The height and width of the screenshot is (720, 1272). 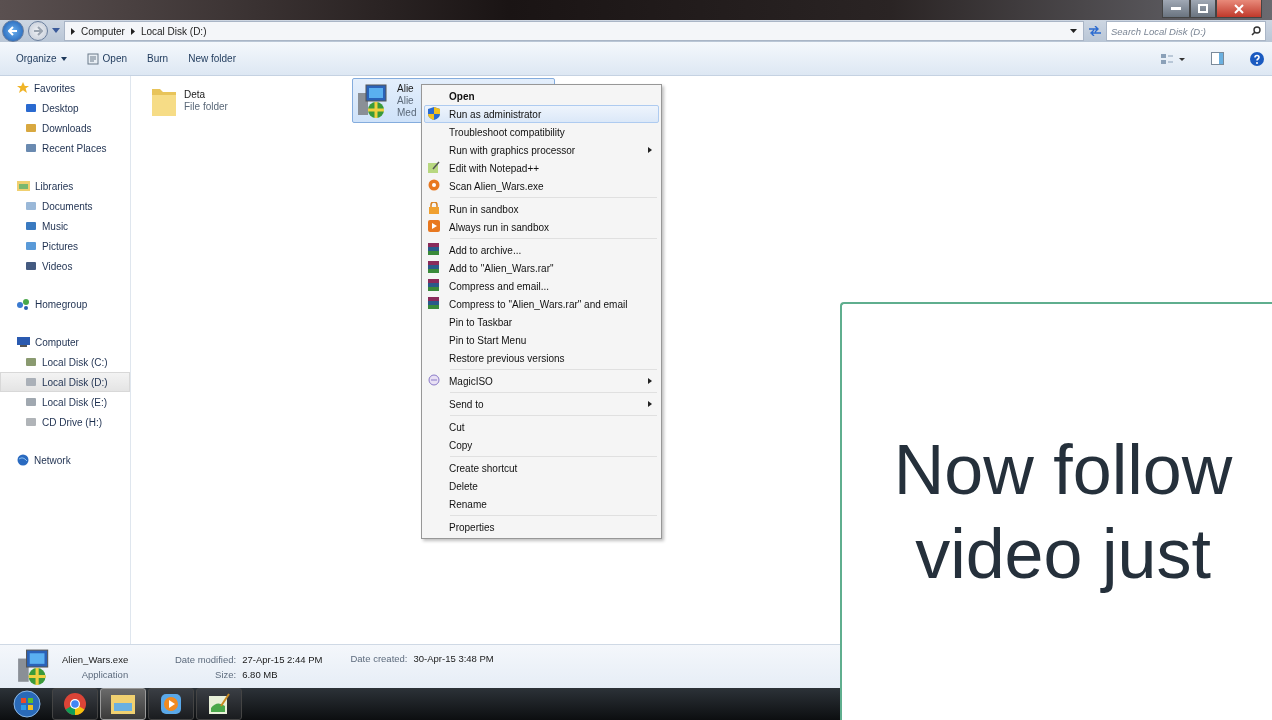 I want to click on nav-item: Network, so click(x=65, y=460).